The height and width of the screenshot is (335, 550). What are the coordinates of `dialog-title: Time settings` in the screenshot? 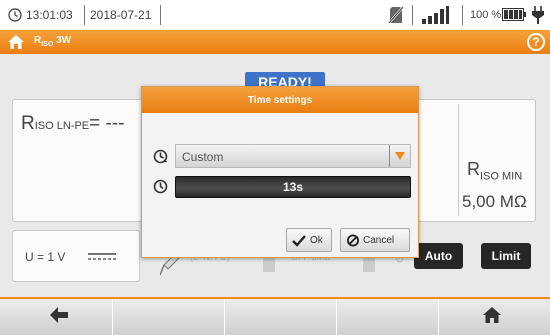 It's located at (280, 100).